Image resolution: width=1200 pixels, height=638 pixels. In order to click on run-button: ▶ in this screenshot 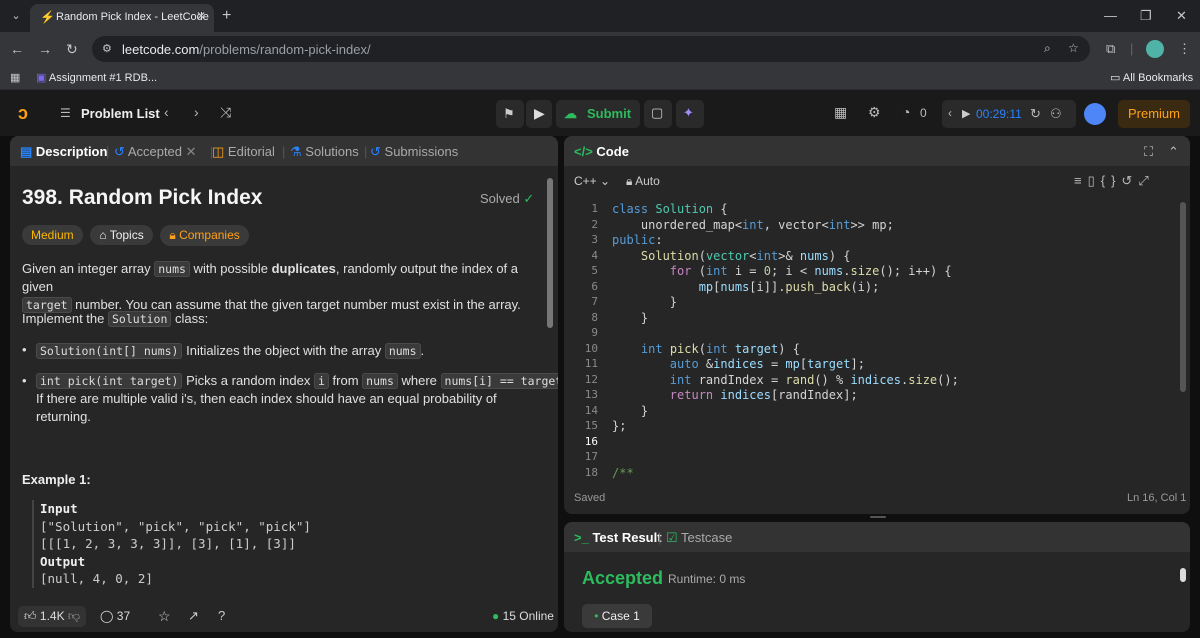, I will do `click(539, 114)`.